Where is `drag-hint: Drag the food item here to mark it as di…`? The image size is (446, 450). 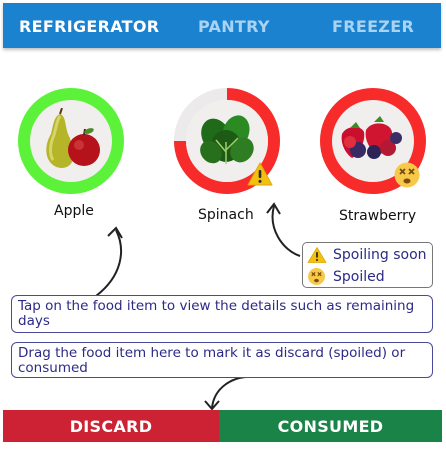
drag-hint: Drag the food item here to mark it as di… is located at coordinates (222, 360).